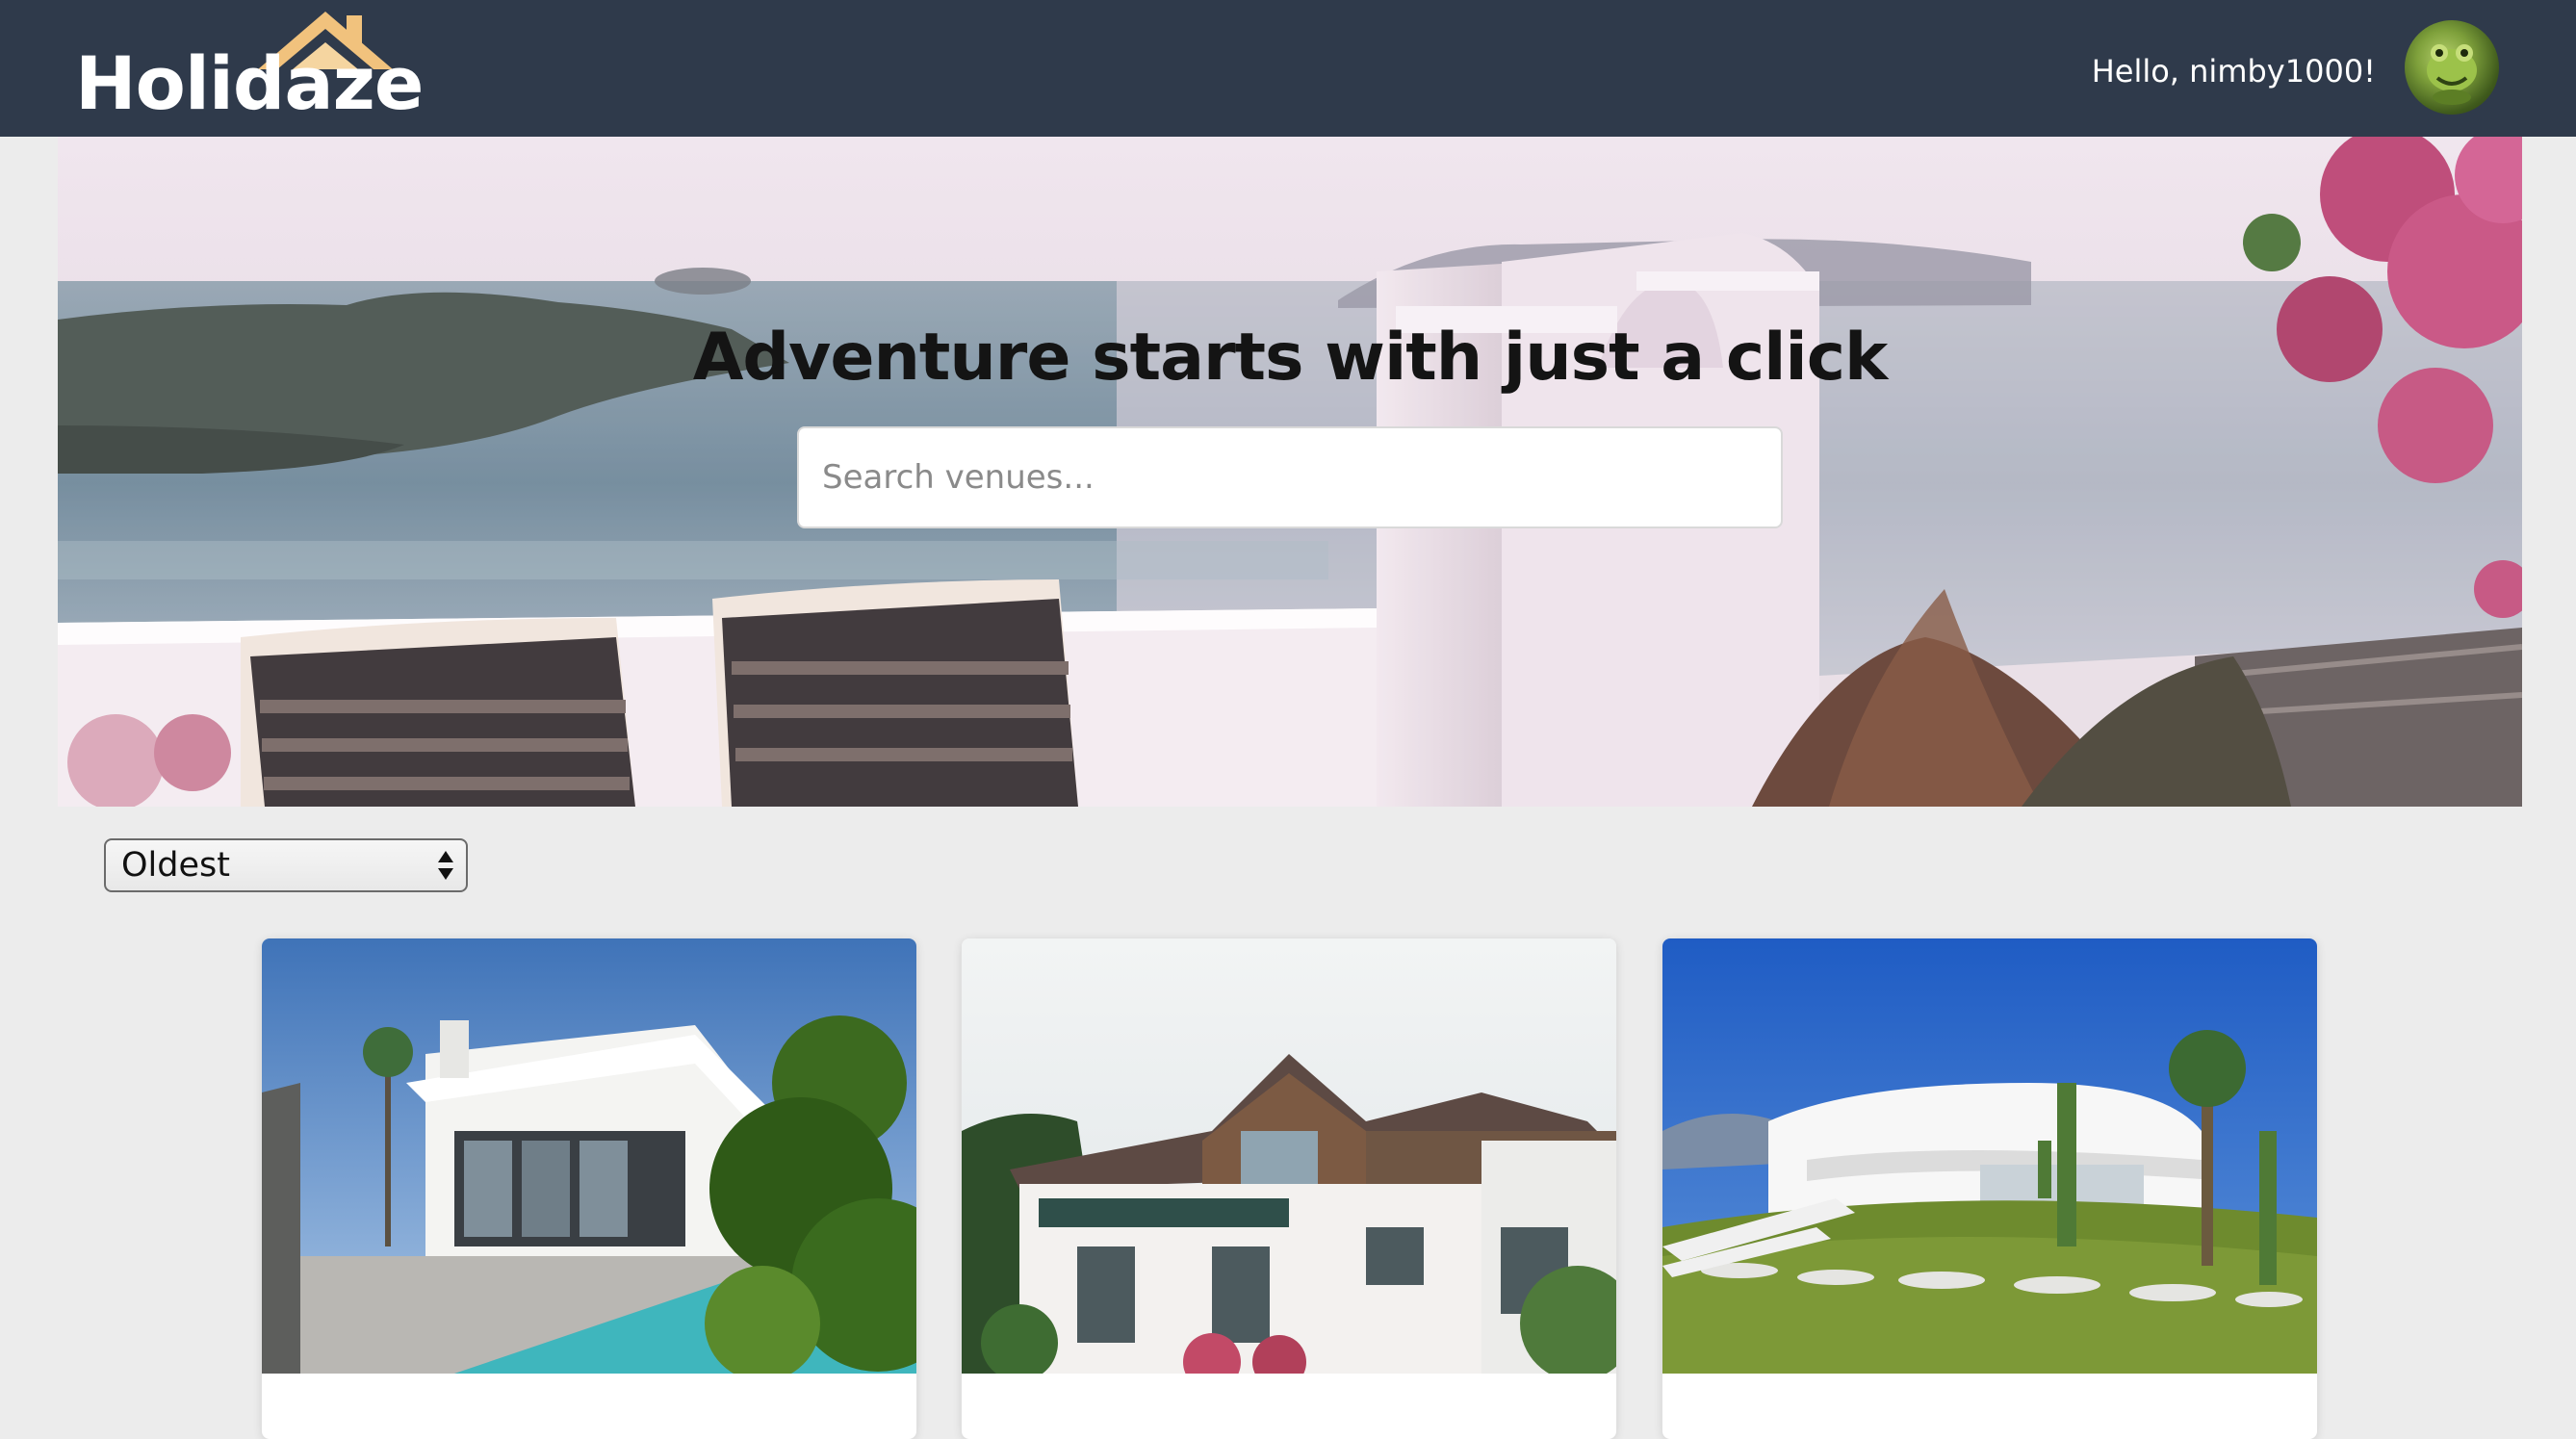 Image resolution: width=2576 pixels, height=1439 pixels. Describe the element at coordinates (1291, 358) in the screenshot. I see `hero-title: Adventure starts with just a click` at that location.